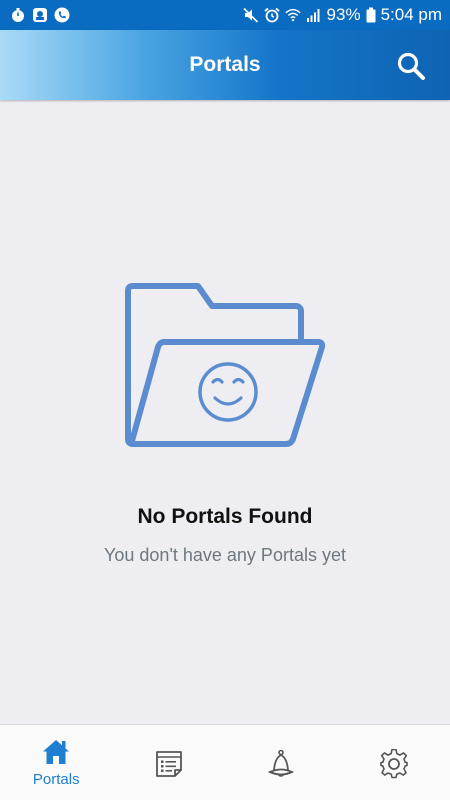 The height and width of the screenshot is (800, 450). Describe the element at coordinates (225, 516) in the screenshot. I see `empty-state-title: No Portals Found` at that location.